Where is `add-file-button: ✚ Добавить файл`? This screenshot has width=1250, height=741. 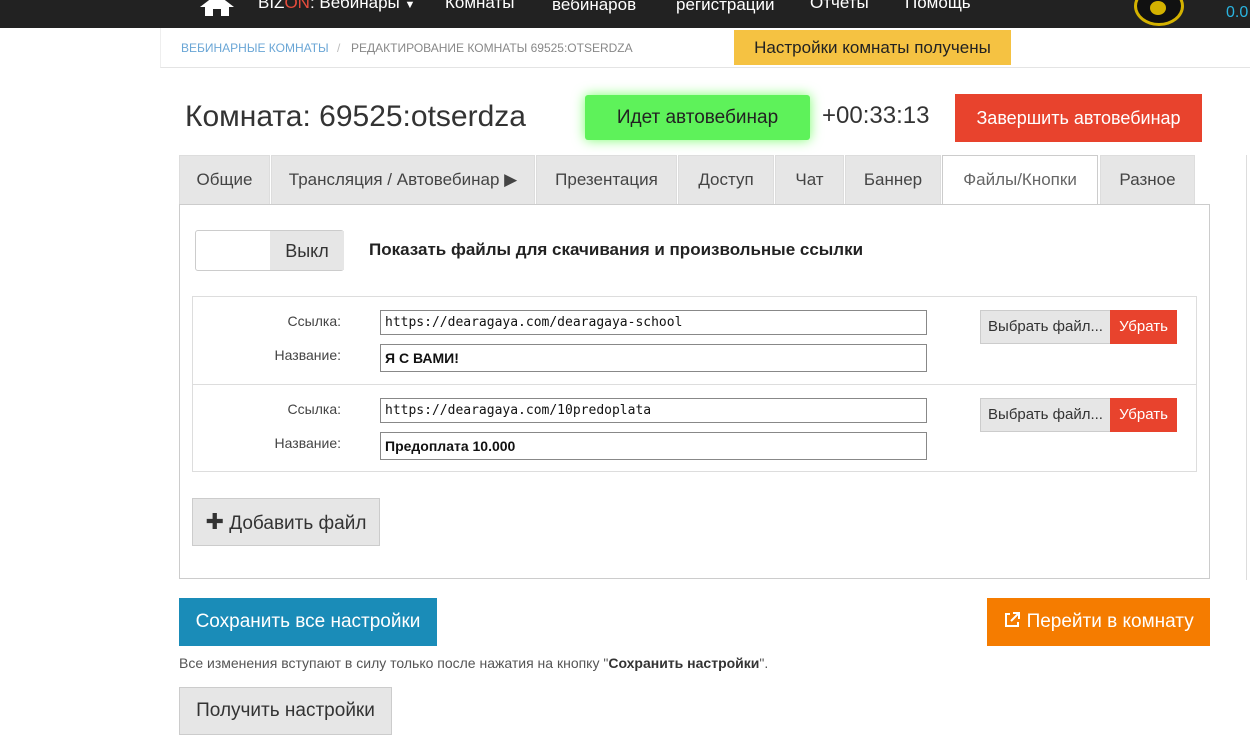
add-file-button: ✚ Добавить файл is located at coordinates (286, 522).